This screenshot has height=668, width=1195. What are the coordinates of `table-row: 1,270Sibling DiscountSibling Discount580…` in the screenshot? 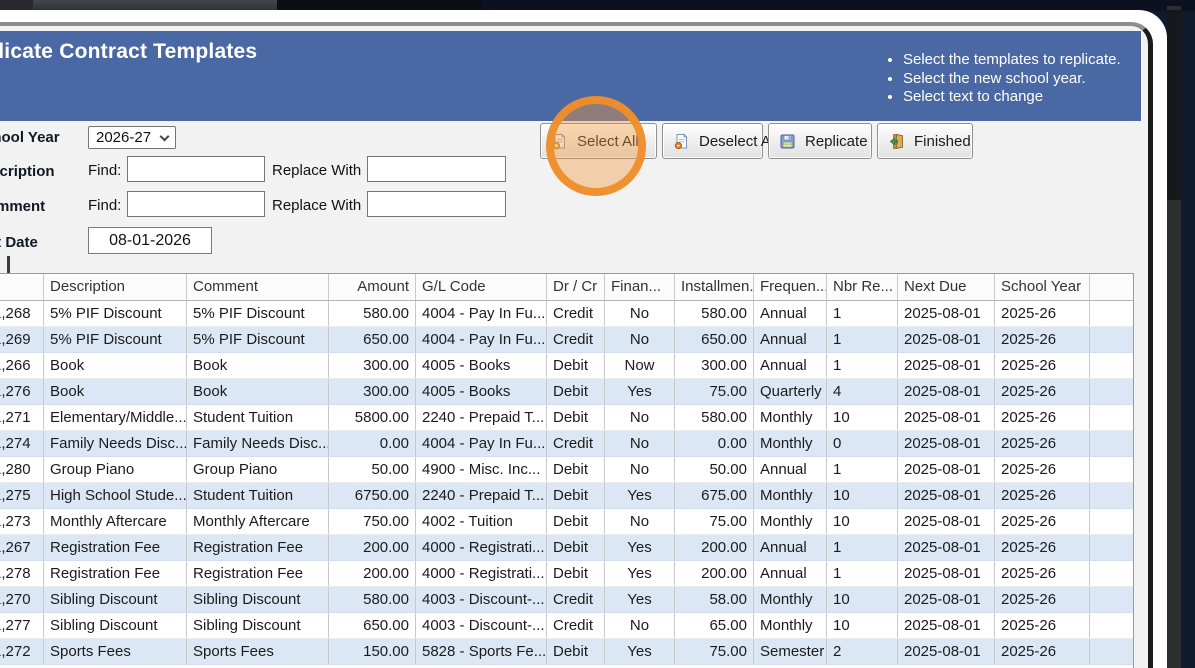 It's located at (566, 600).